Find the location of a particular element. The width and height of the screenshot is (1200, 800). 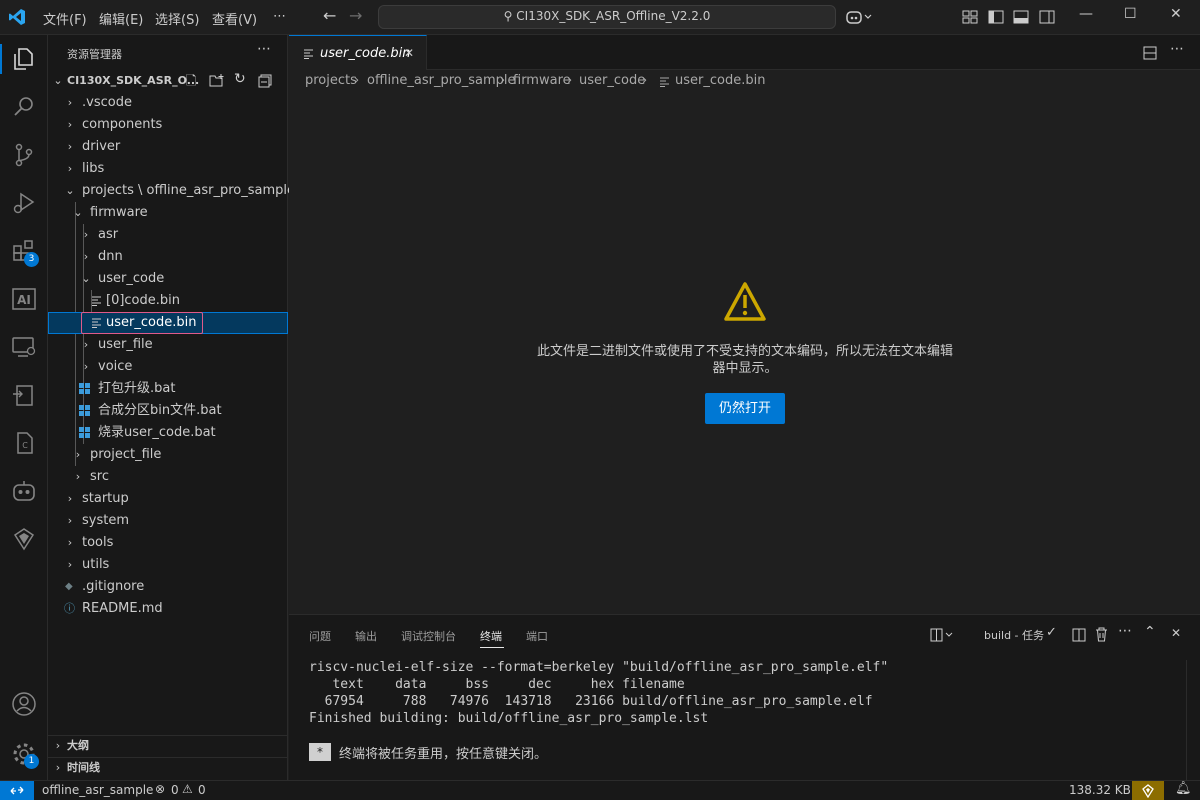

tree-item-folder: › utils is located at coordinates (168, 565).